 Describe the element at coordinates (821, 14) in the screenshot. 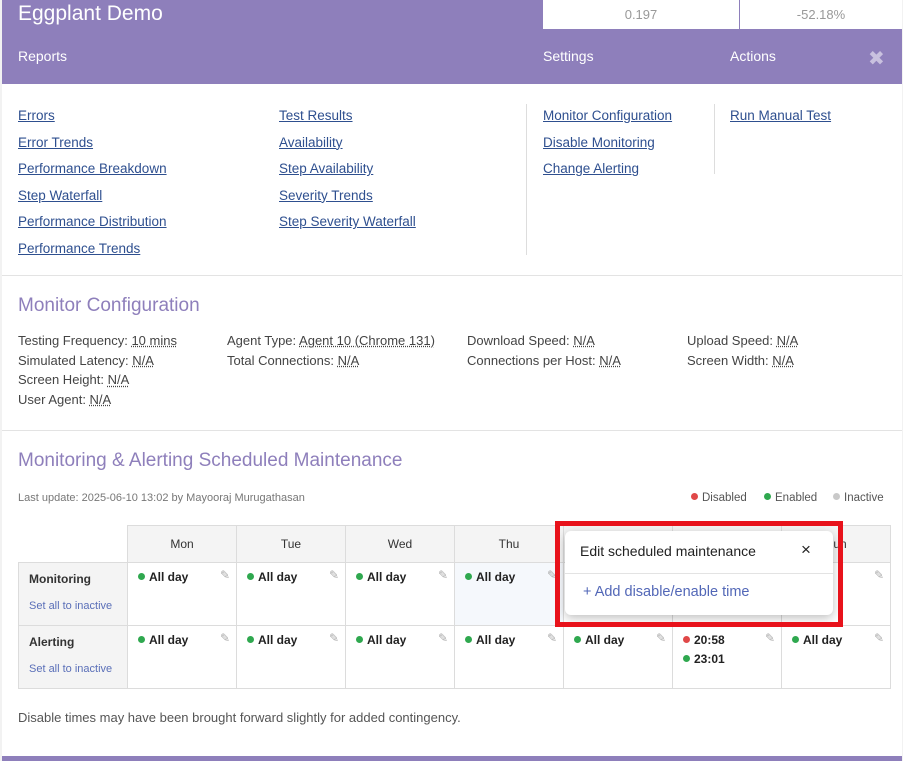

I see `metric-value-2: -52.18%` at that location.